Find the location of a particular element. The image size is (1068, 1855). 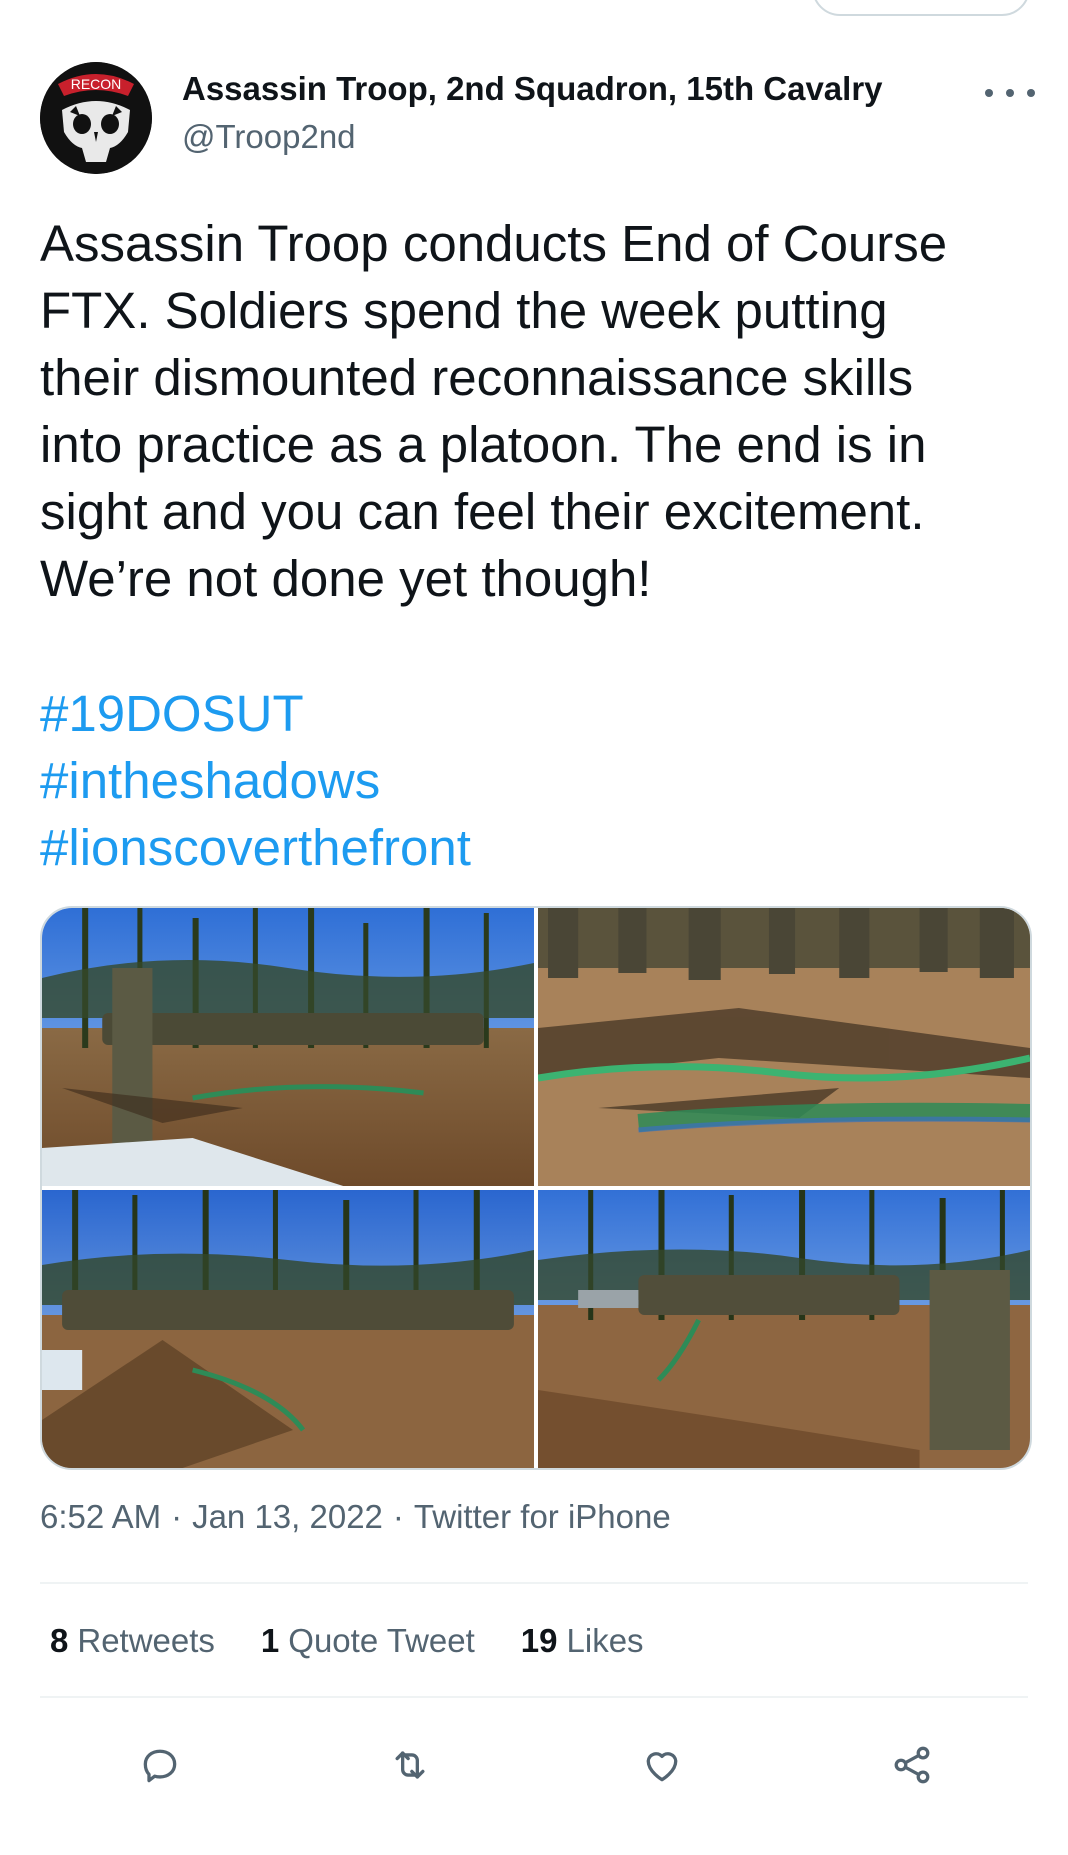

svg-text: RECON is located at coordinates (96, 84).